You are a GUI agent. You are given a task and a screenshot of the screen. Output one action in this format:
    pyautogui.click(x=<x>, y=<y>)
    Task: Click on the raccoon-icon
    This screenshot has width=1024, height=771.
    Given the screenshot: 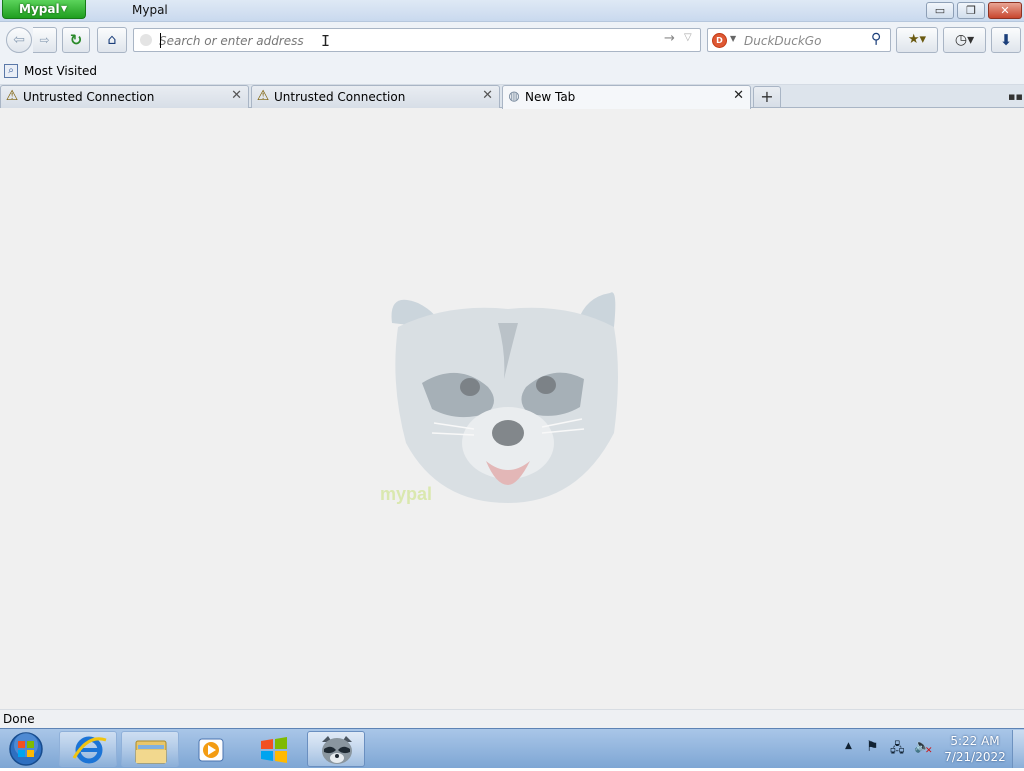 What is the action you would take?
    pyautogui.click(x=337, y=750)
    